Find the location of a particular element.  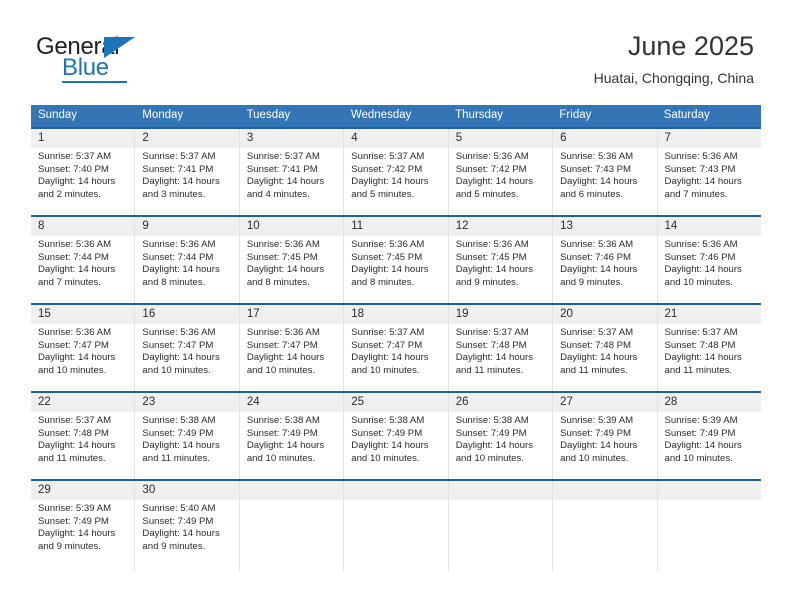

day-number: 30 is located at coordinates (187, 490).